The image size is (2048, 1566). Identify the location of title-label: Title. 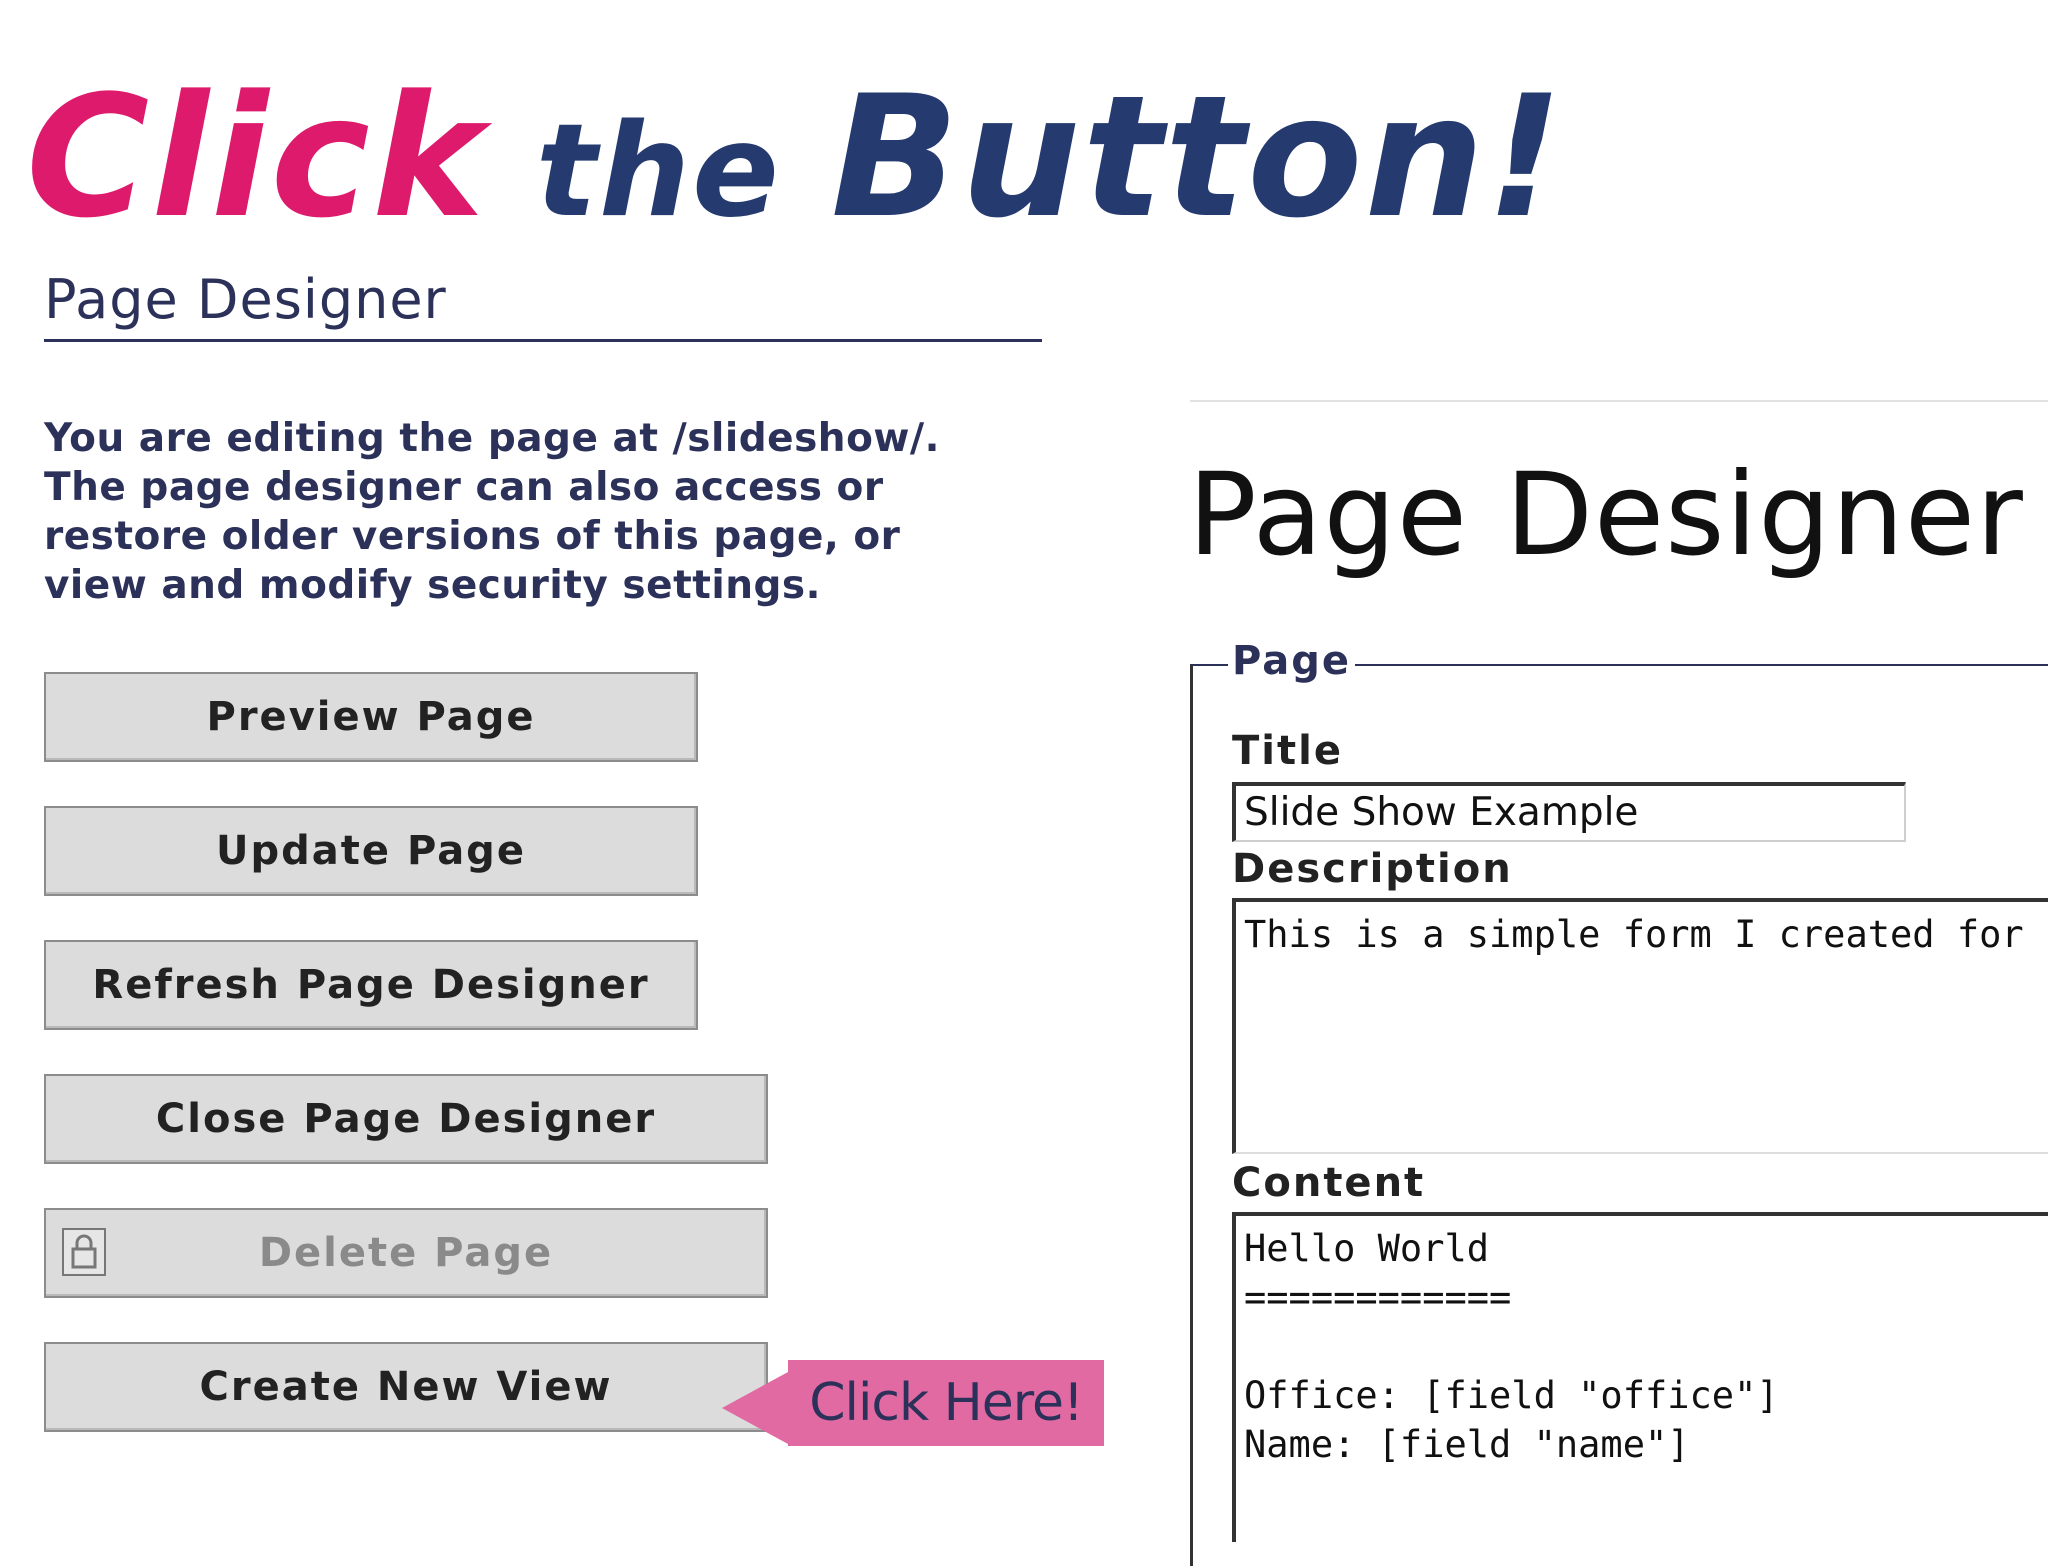
(1287, 751).